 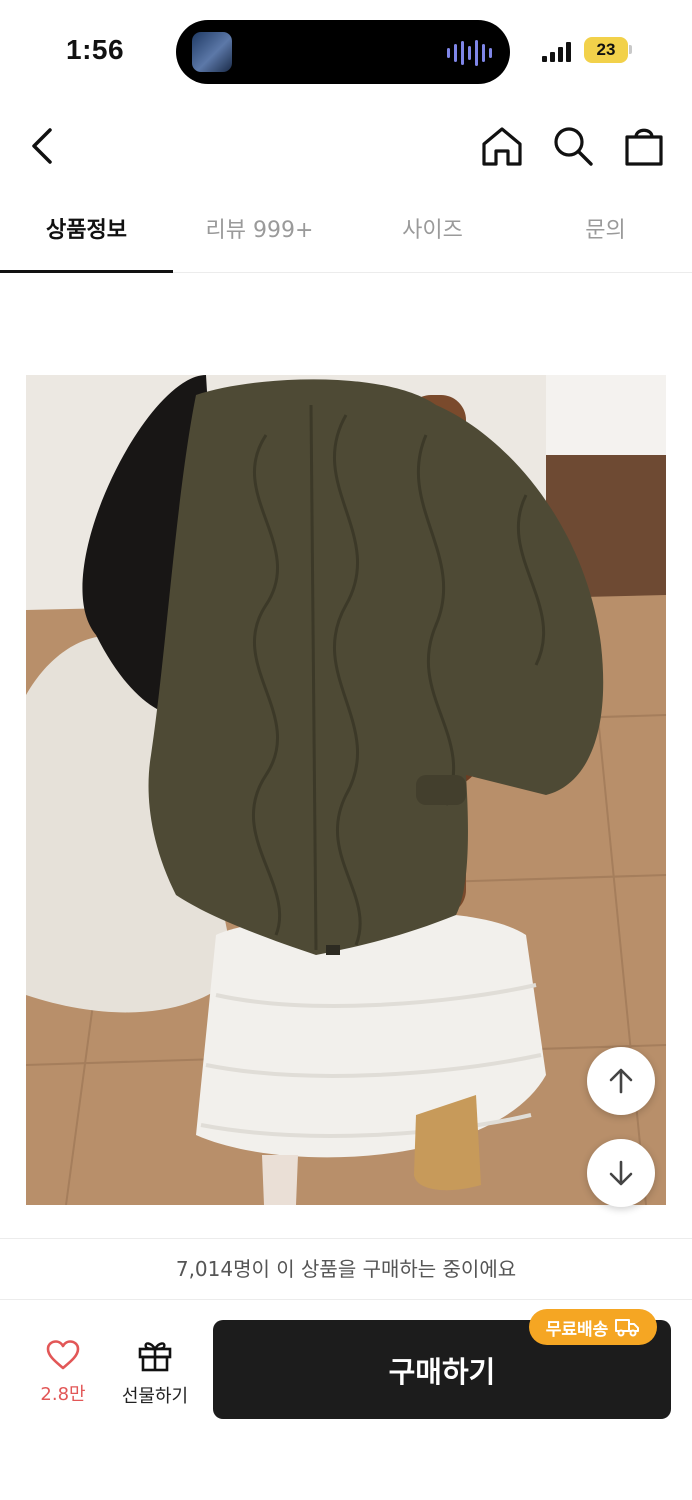 What do you see at coordinates (605, 236) in the screenshot?
I see `tab-inquiry: 문의` at bounding box center [605, 236].